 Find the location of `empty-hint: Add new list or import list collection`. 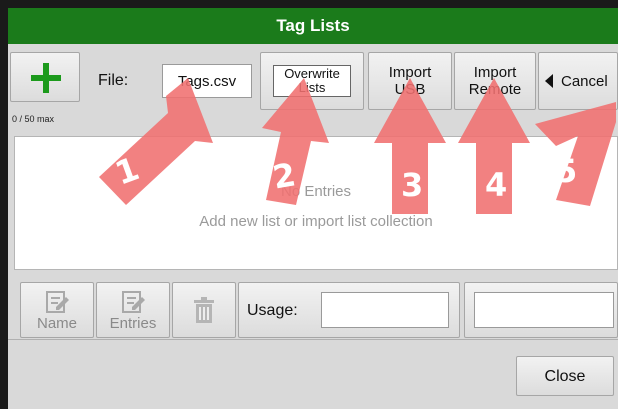

empty-hint: Add new list or import list collection is located at coordinates (316, 221).